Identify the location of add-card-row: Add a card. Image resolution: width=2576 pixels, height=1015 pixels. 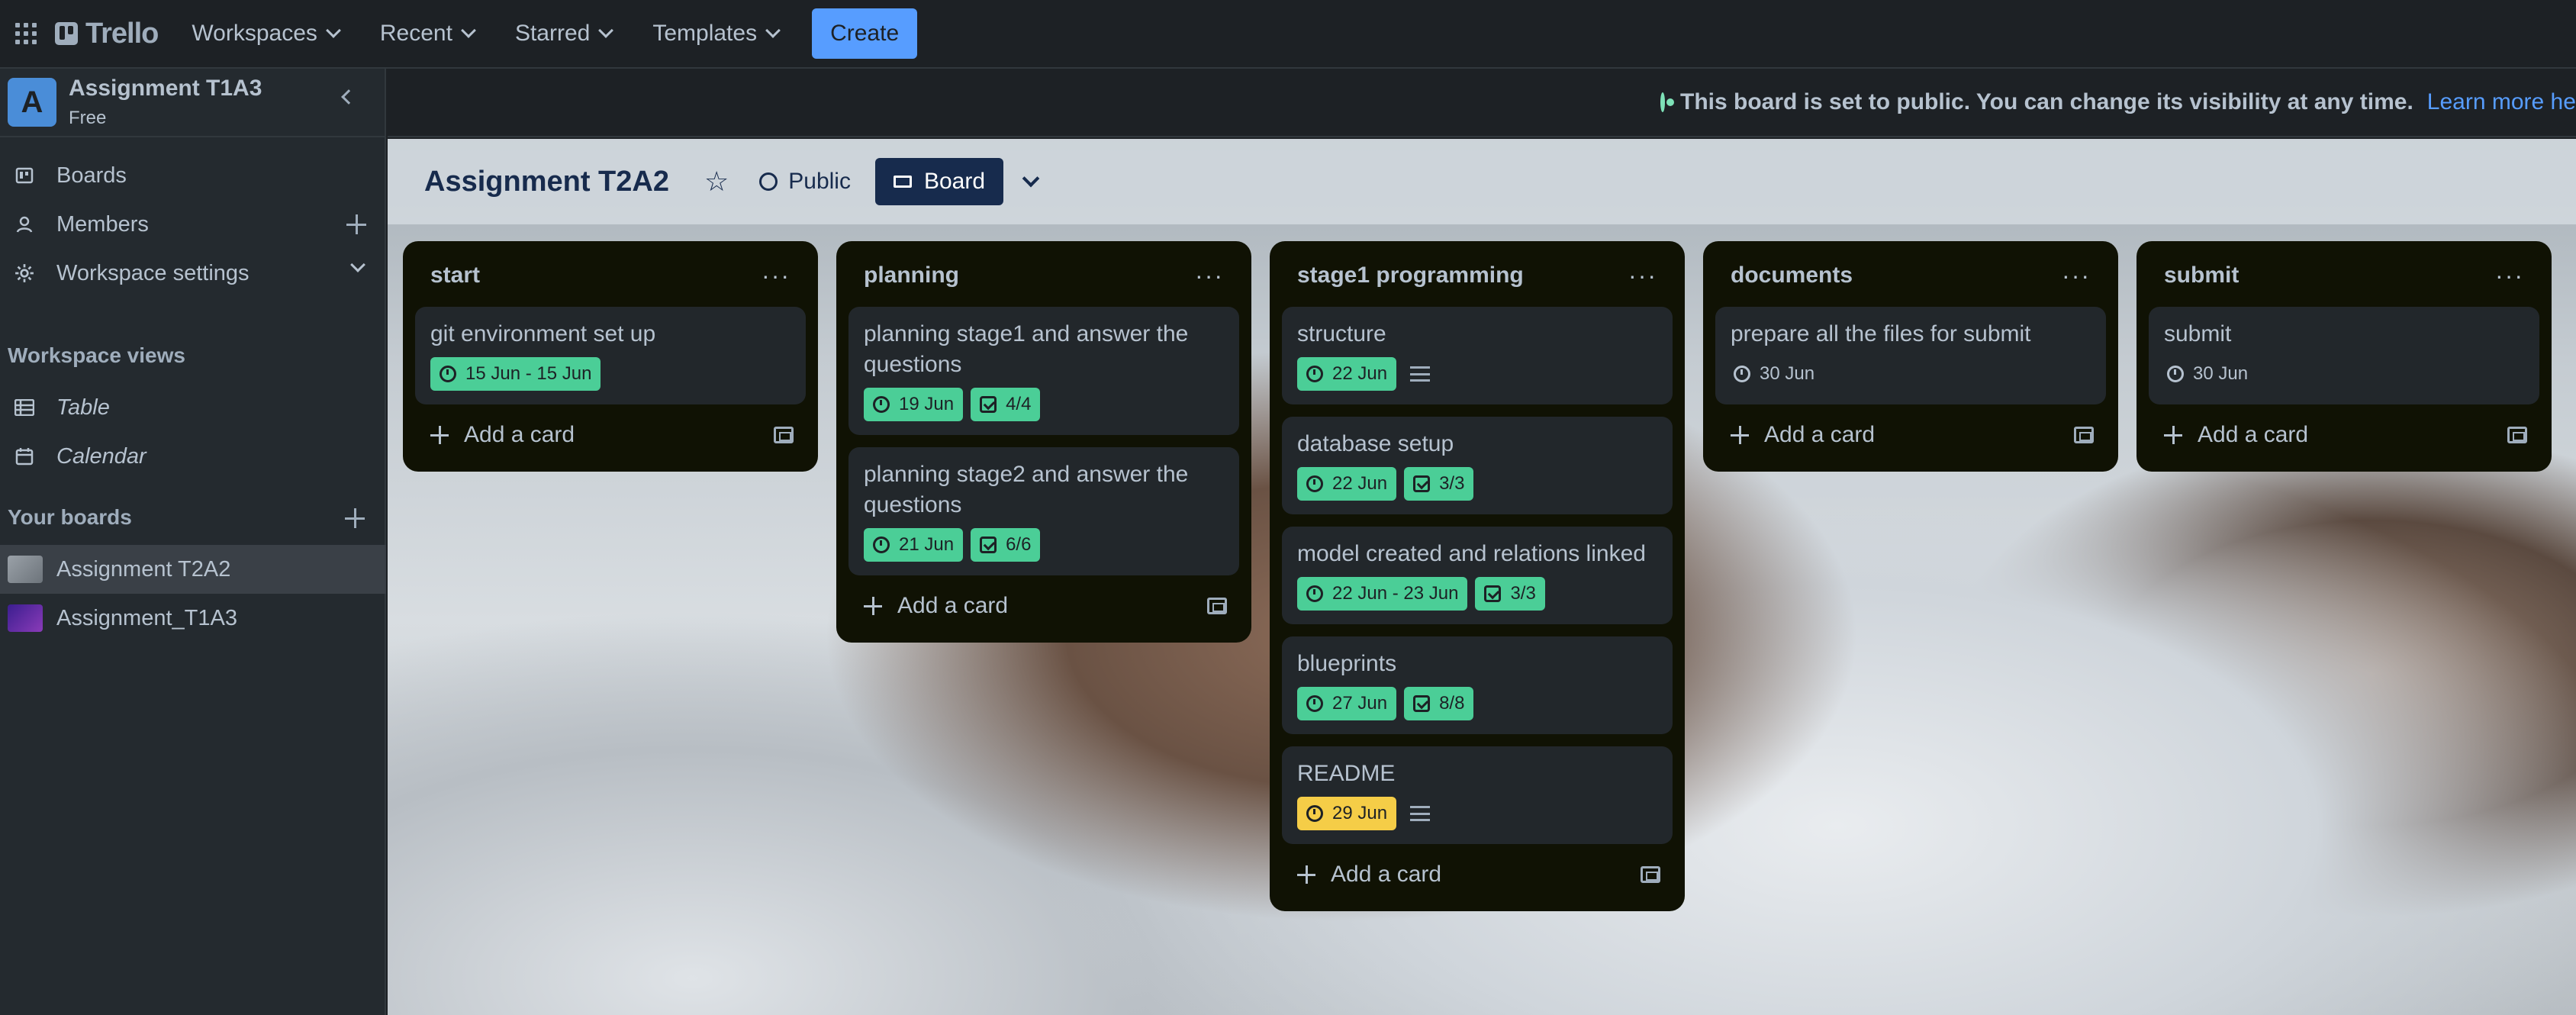
(1477, 874).